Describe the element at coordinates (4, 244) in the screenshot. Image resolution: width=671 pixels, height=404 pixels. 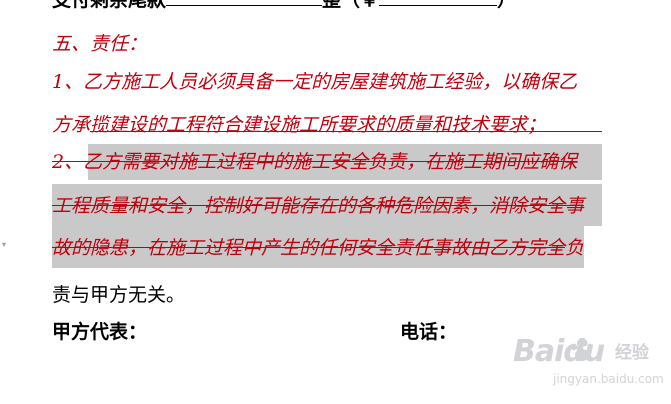
I see `margin-marker-icon: ▾` at that location.